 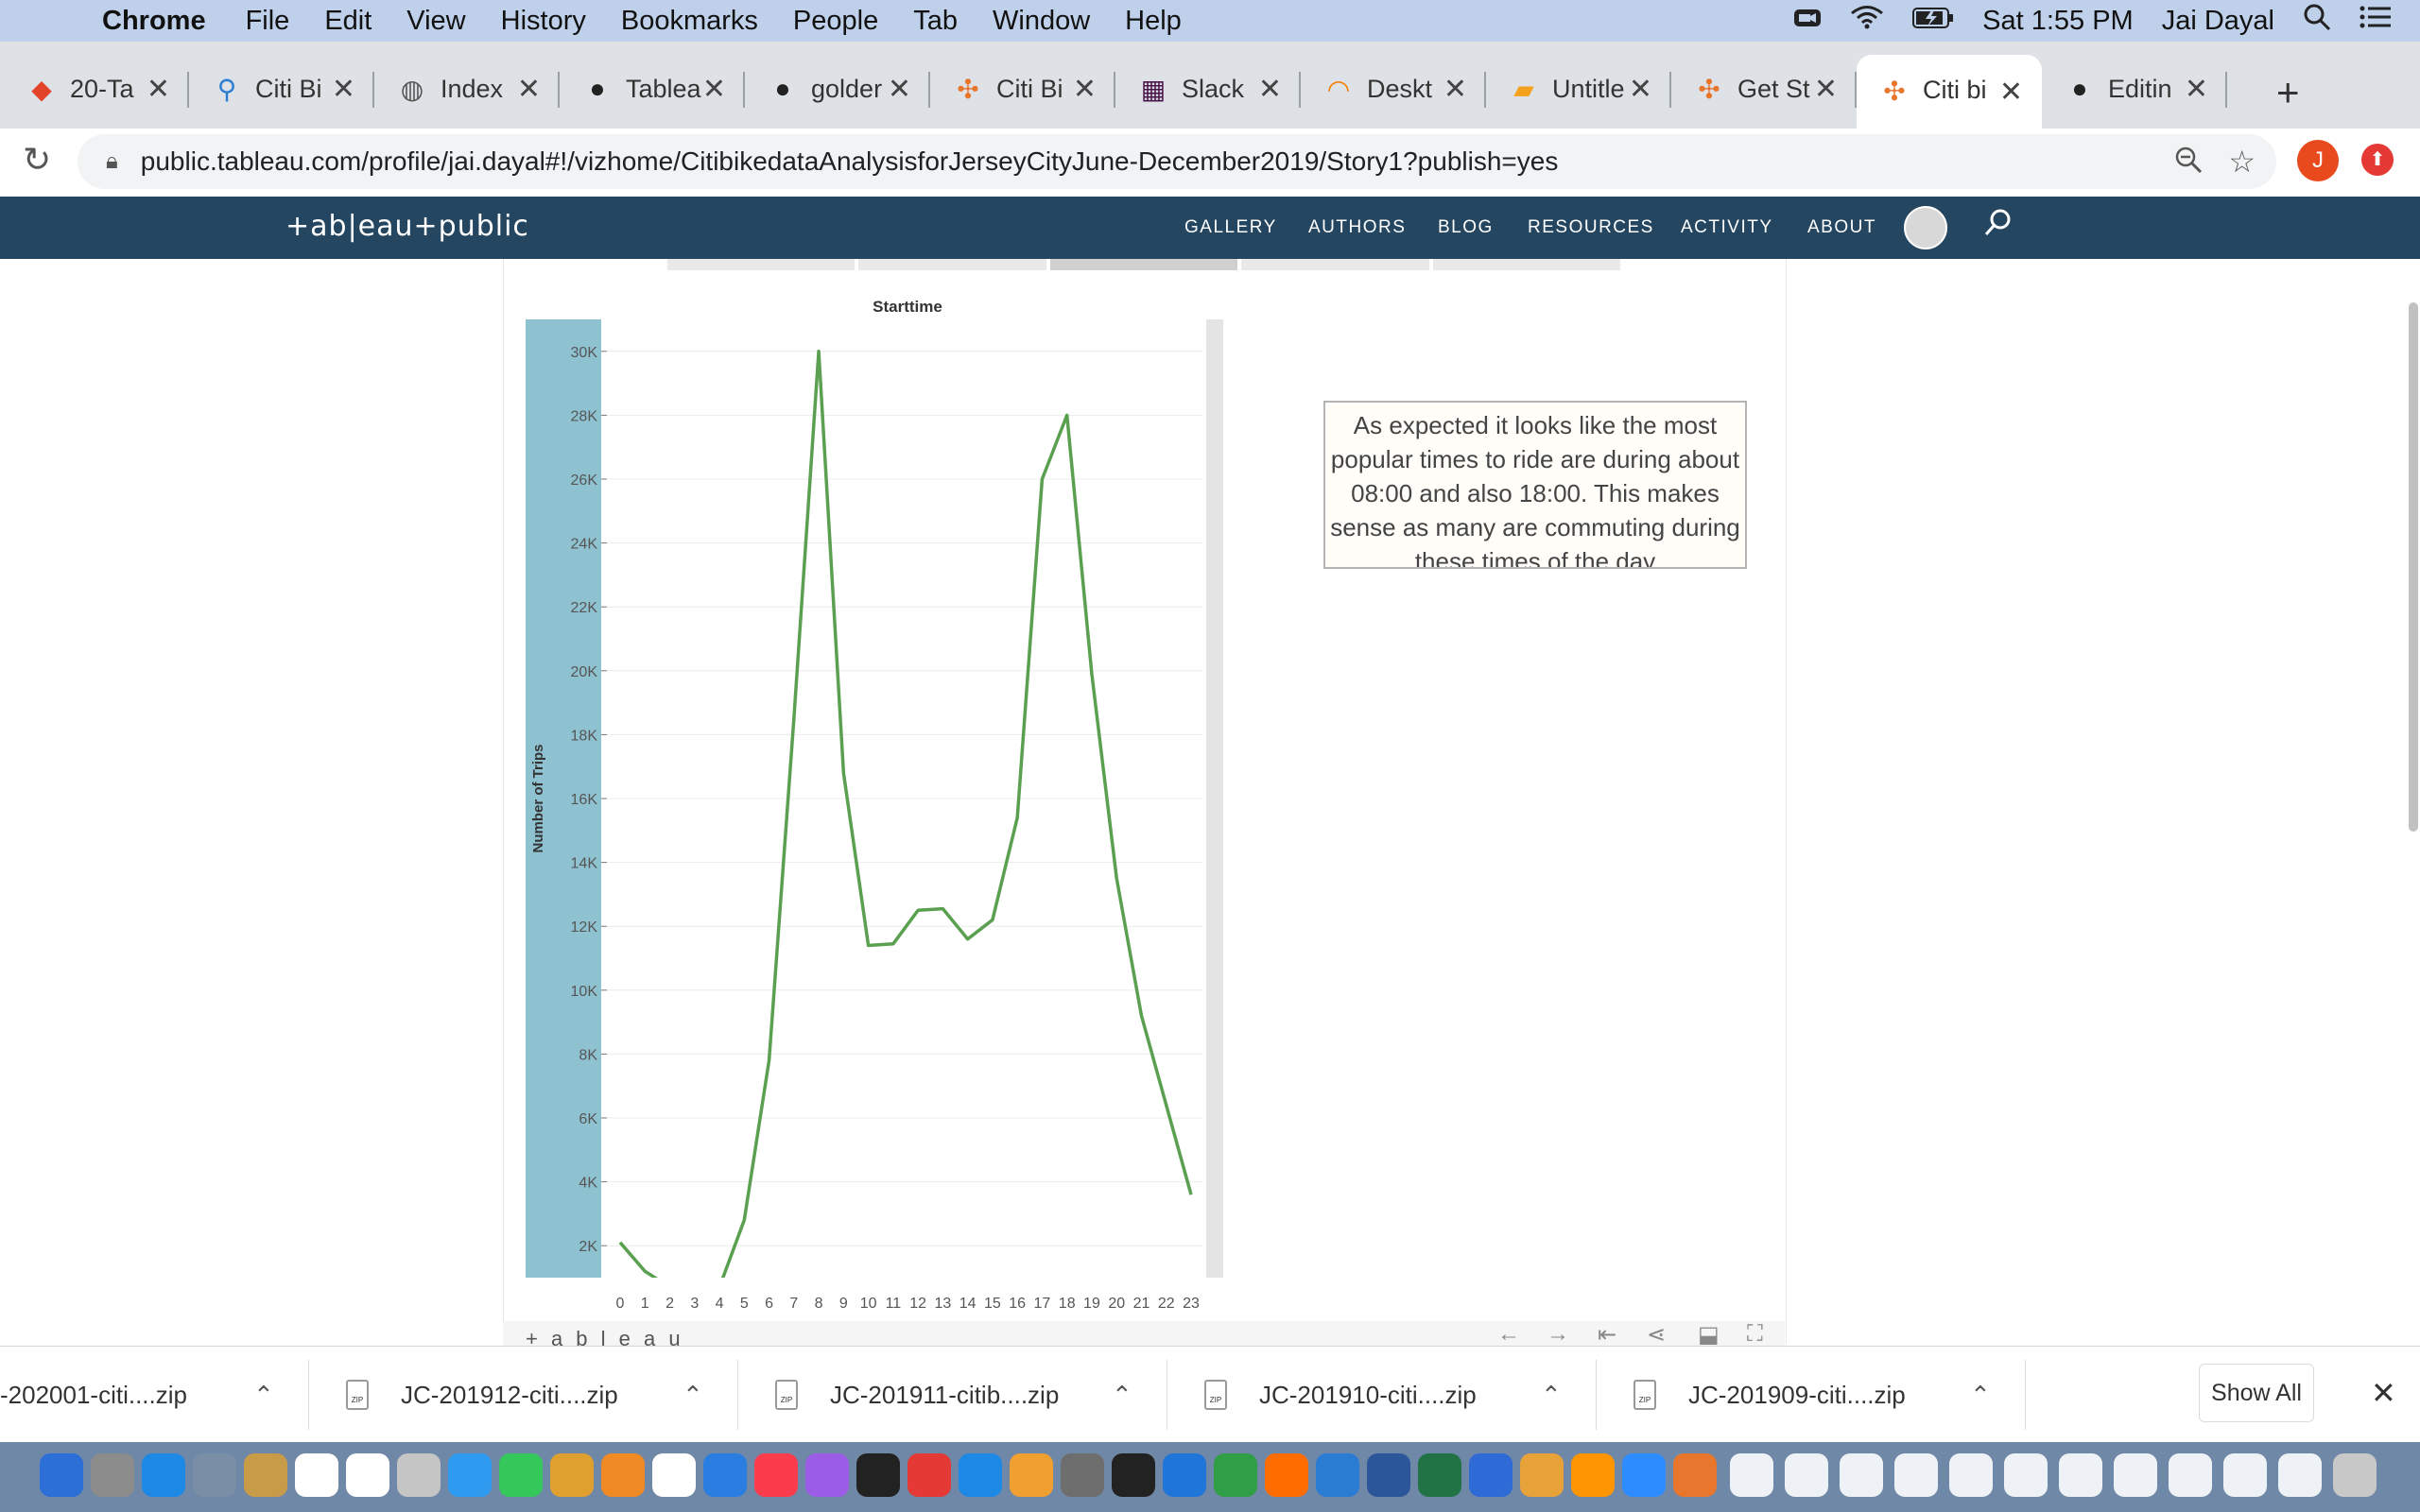 What do you see at coordinates (1509, 1334) in the screenshot?
I see `undo-icon: ←` at bounding box center [1509, 1334].